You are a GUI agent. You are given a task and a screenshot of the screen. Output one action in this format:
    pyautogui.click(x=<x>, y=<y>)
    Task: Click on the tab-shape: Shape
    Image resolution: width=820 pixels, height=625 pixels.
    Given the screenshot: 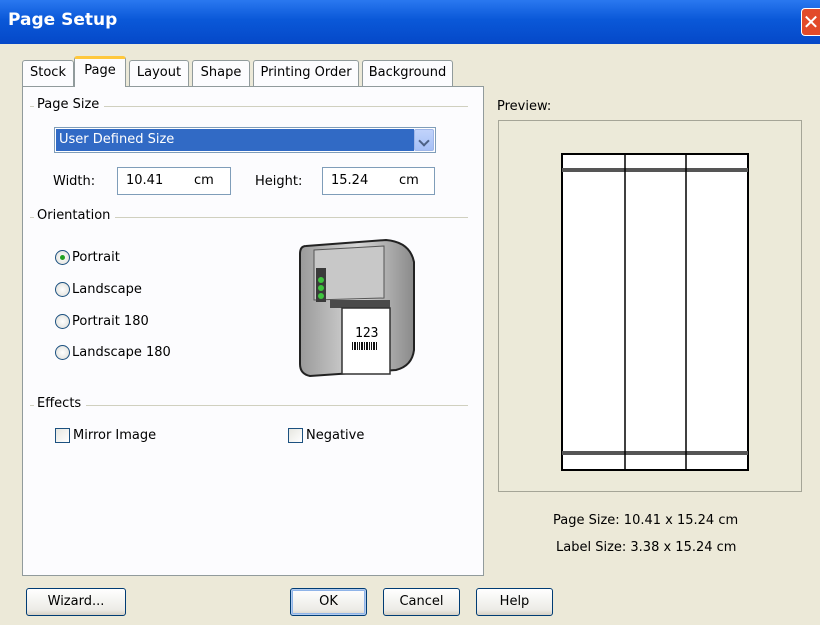 What is the action you would take?
    pyautogui.click(x=221, y=73)
    